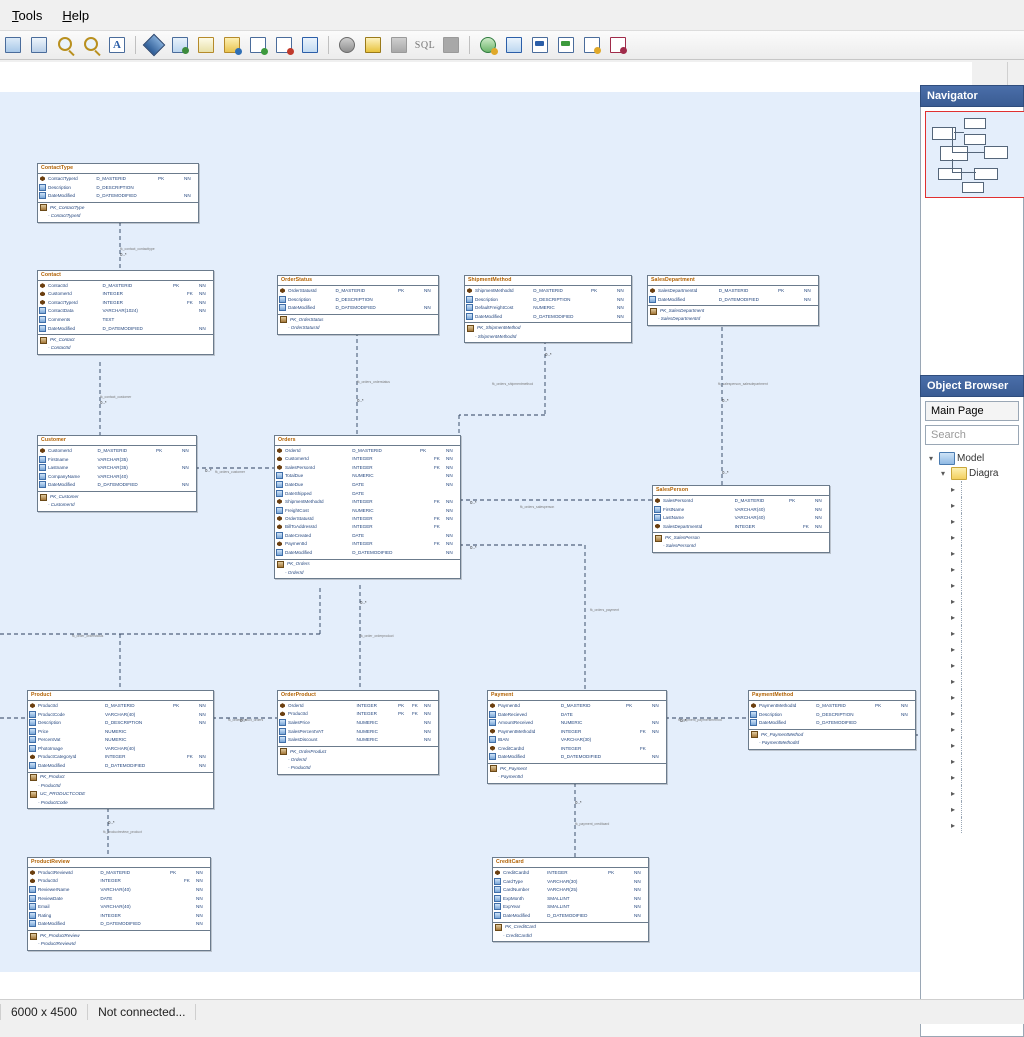  I want to click on column-row: OrderStatusId INTEGER FK NN, so click(367, 519).